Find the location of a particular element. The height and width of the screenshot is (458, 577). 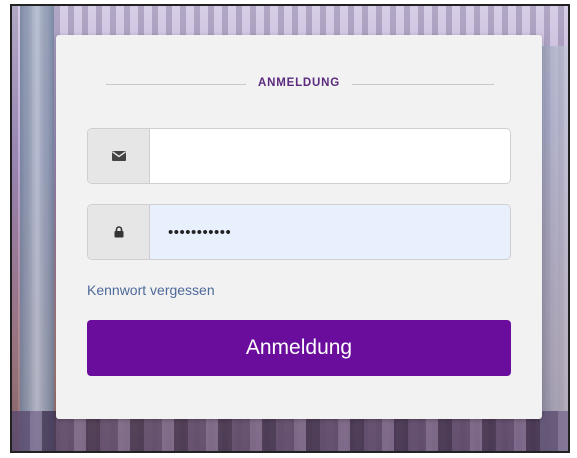

password-input-group: ••••••••••• is located at coordinates (299, 232).